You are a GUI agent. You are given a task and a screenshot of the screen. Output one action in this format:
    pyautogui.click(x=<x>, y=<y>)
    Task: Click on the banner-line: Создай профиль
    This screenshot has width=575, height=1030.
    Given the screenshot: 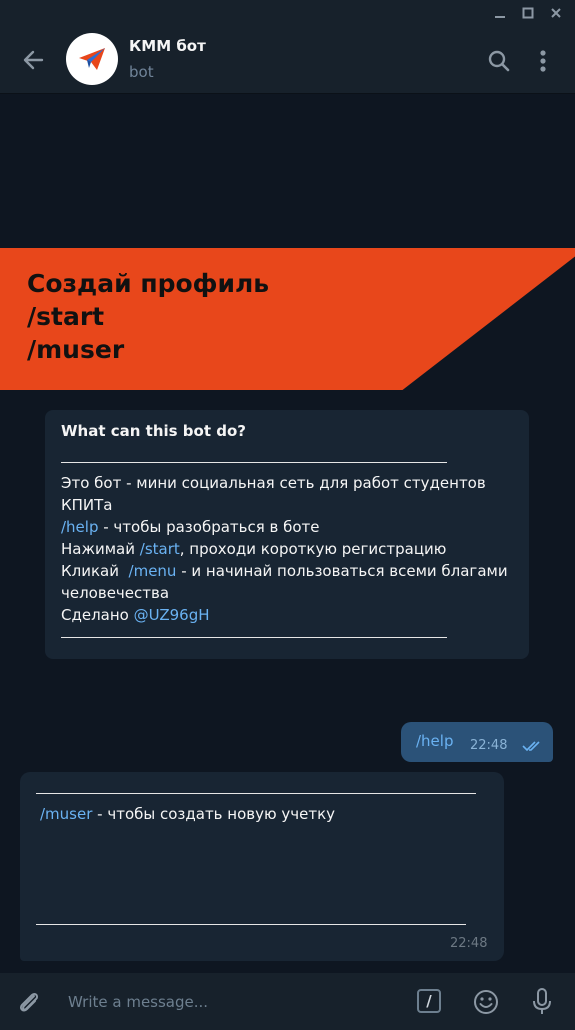 What is the action you would take?
    pyautogui.click(x=148, y=283)
    